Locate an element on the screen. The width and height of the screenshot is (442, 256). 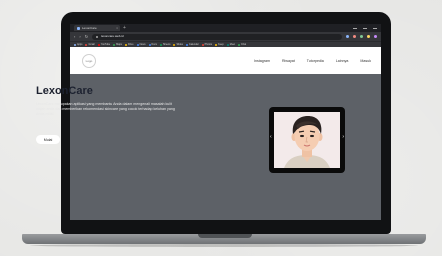
bookmark-item: News is located at coordinates (141, 44).